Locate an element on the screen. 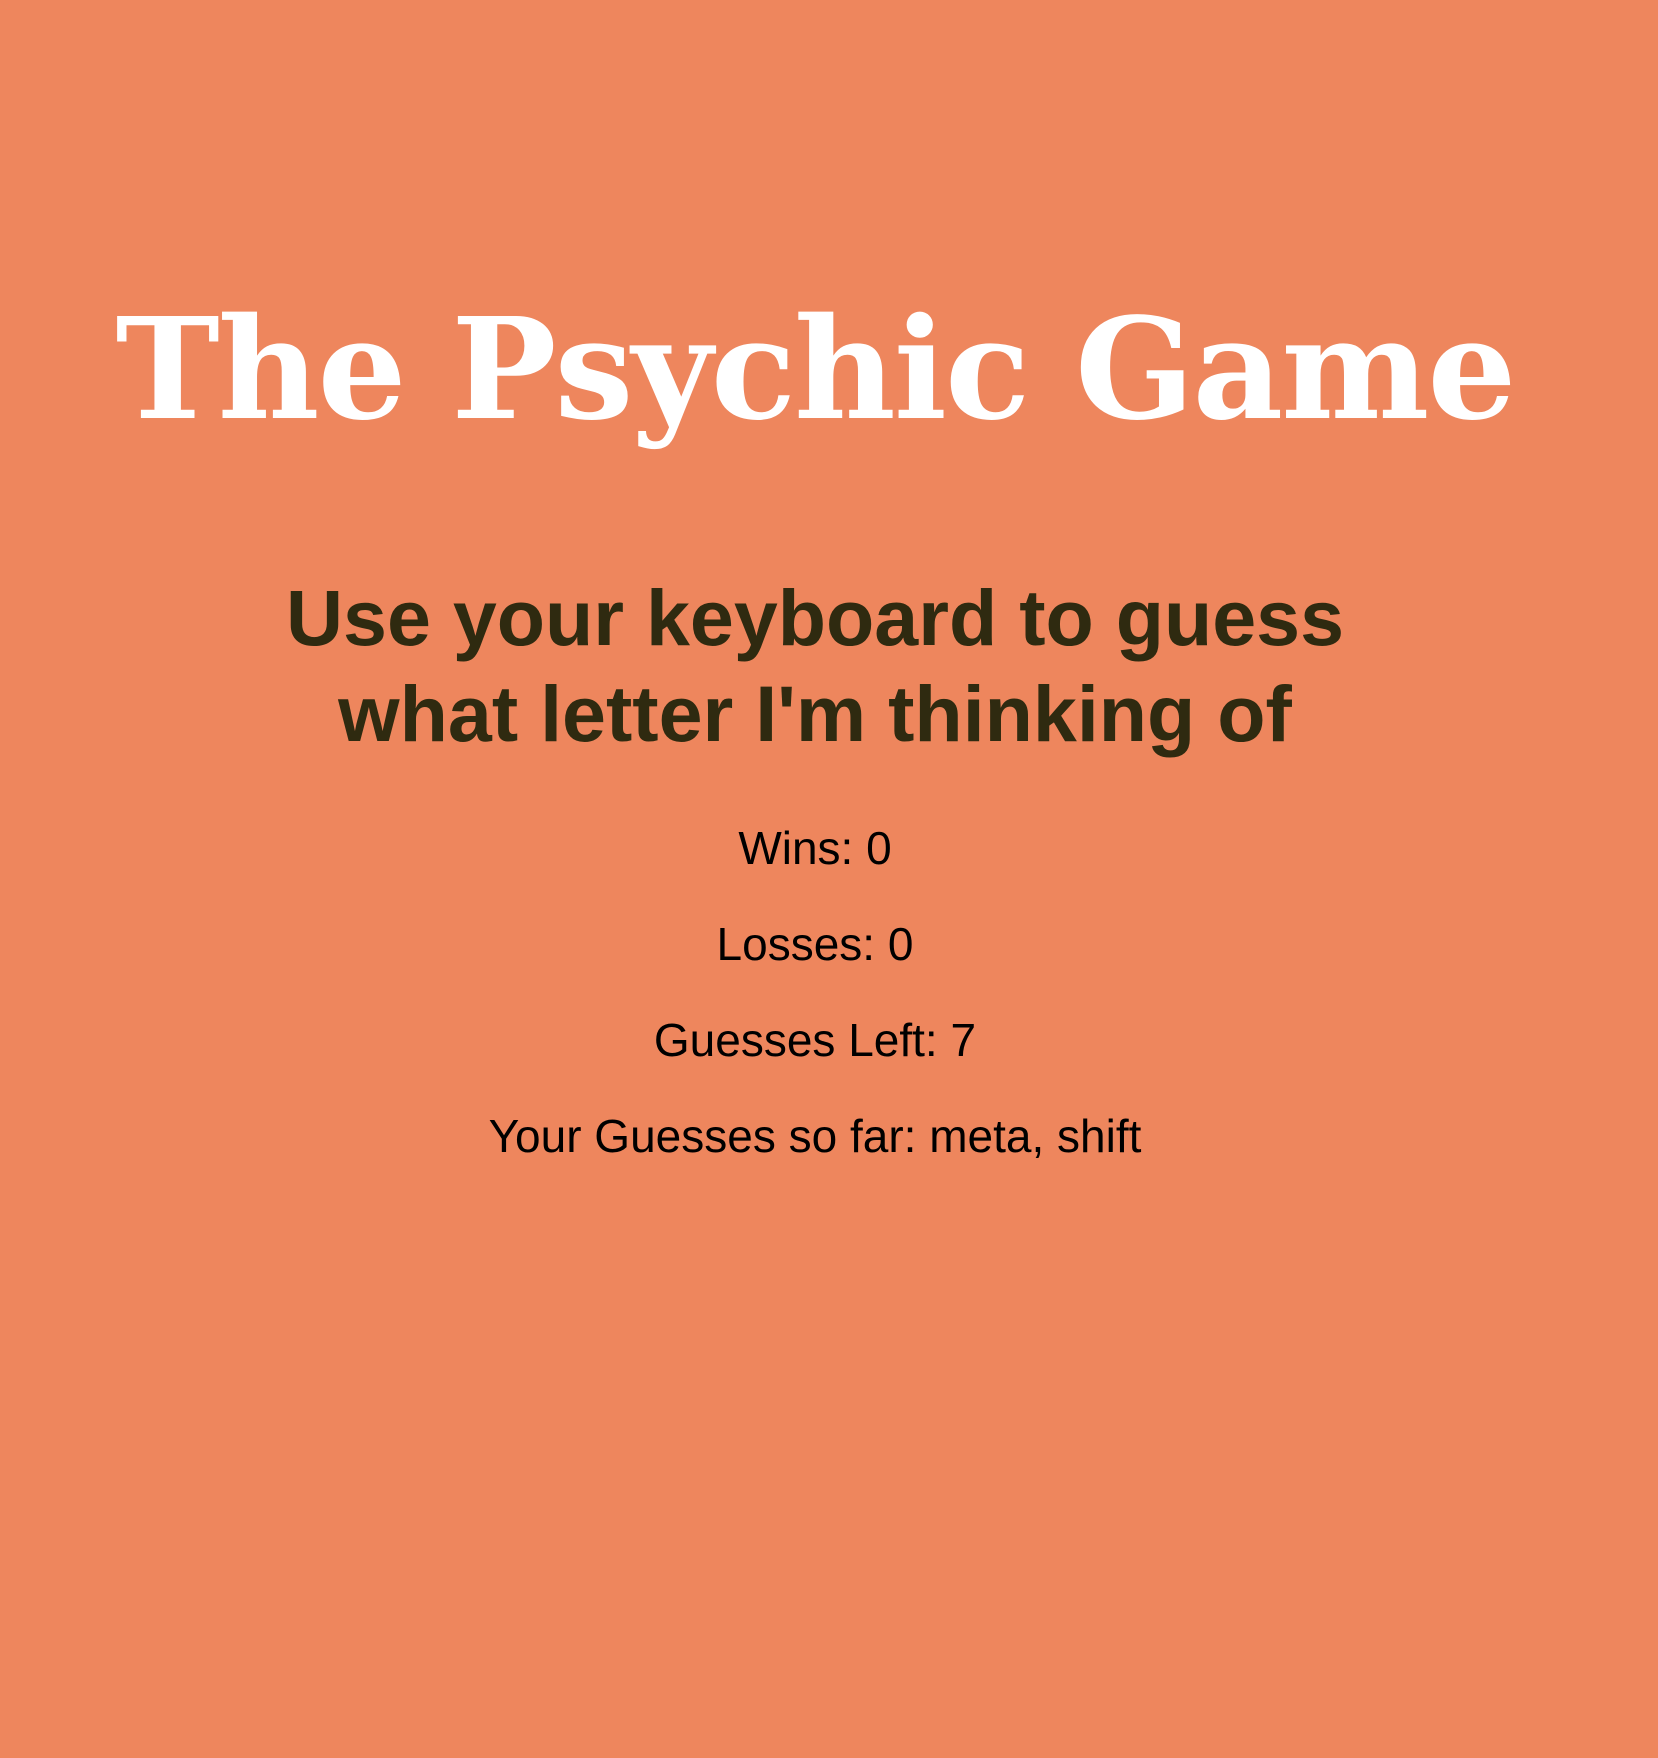 The width and height of the screenshot is (1658, 1758). guesses-so-far-stat: Your Guesses so far: meta, shift is located at coordinates (815, 1154).